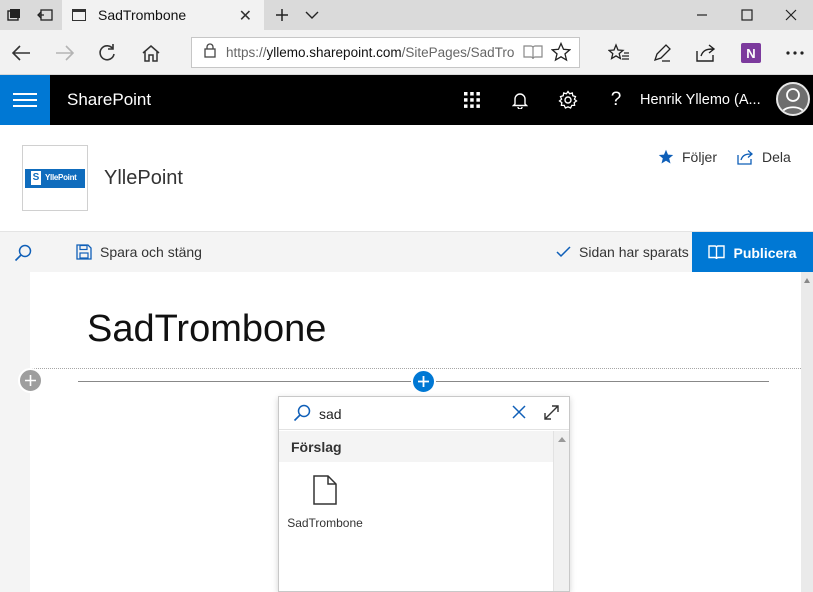 The image size is (813, 592). Describe the element at coordinates (791, 15) in the screenshot. I see `close-window-icon` at that location.